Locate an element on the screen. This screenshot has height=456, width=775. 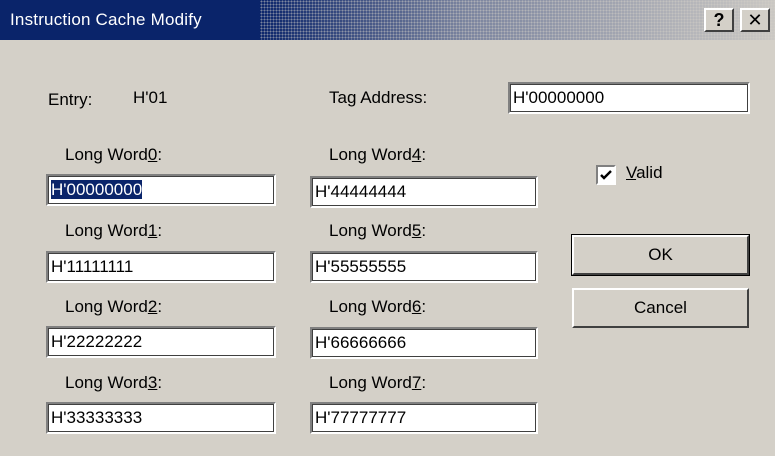
valid-checkbox is located at coordinates (606, 175).